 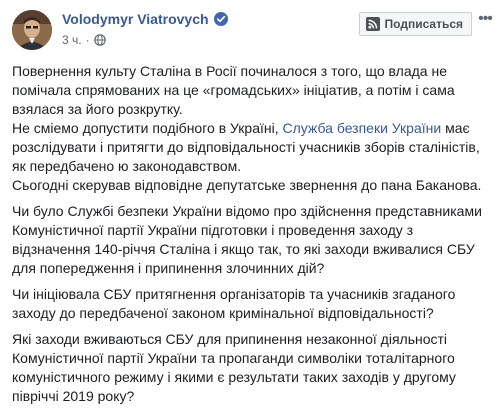 What do you see at coordinates (220, 19) in the screenshot?
I see `verified-badge-icon` at bounding box center [220, 19].